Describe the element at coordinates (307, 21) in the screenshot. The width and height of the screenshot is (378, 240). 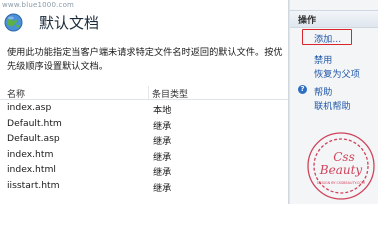
I see `actions-header-label: 操作` at that location.